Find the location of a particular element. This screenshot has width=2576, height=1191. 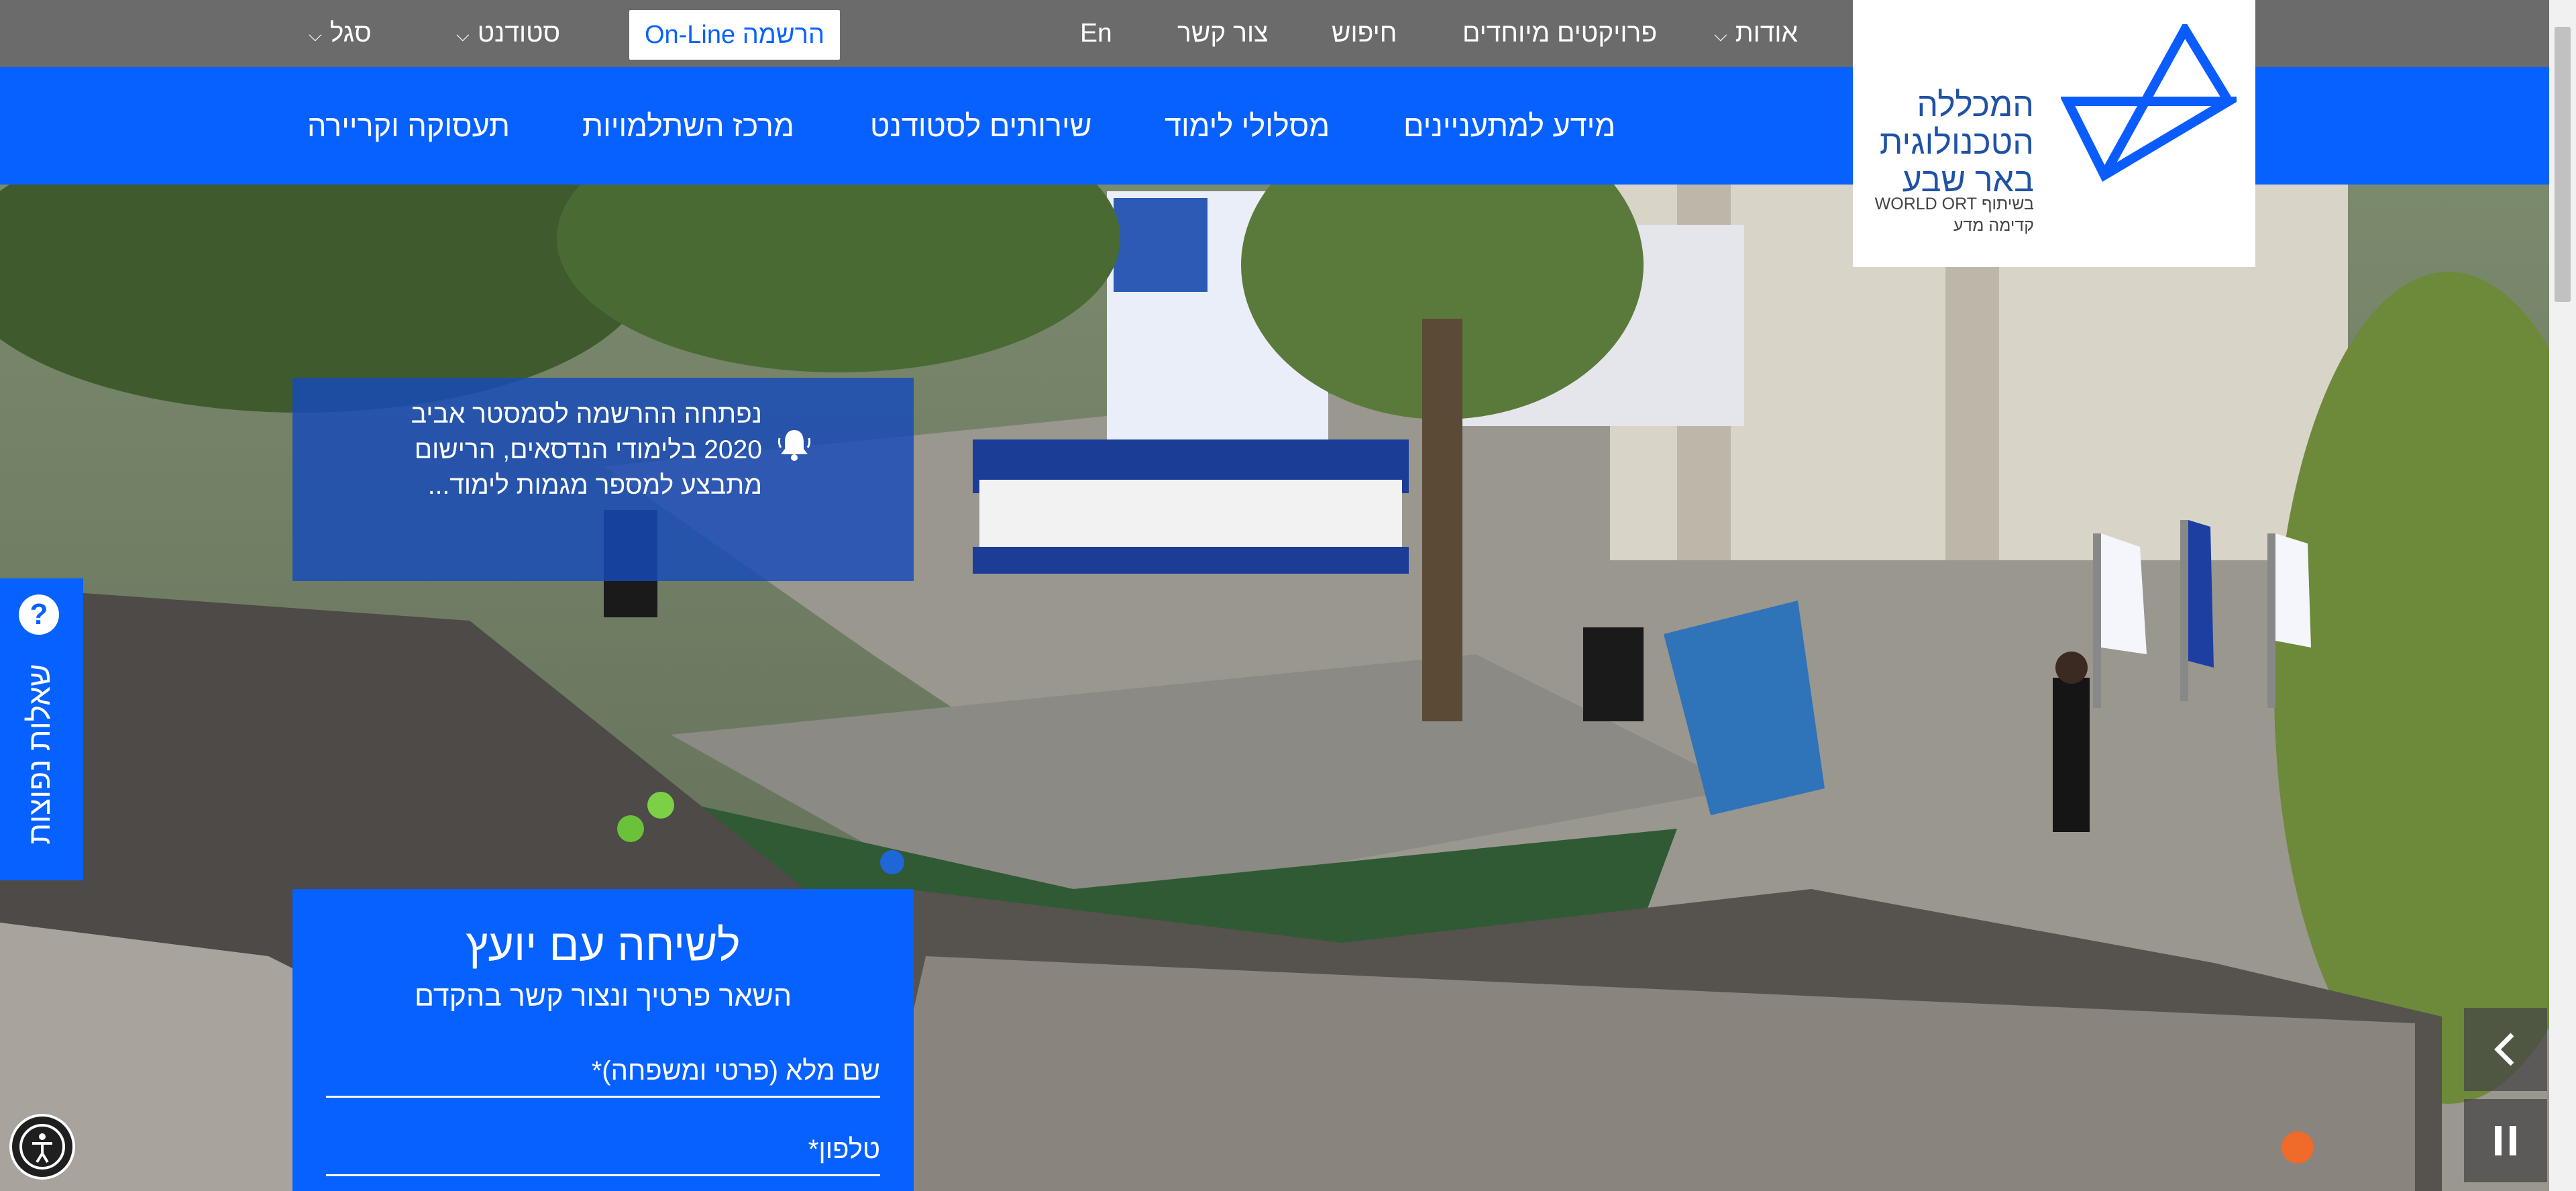

form-title: לשיחה עם יועץ is located at coordinates (603, 945).